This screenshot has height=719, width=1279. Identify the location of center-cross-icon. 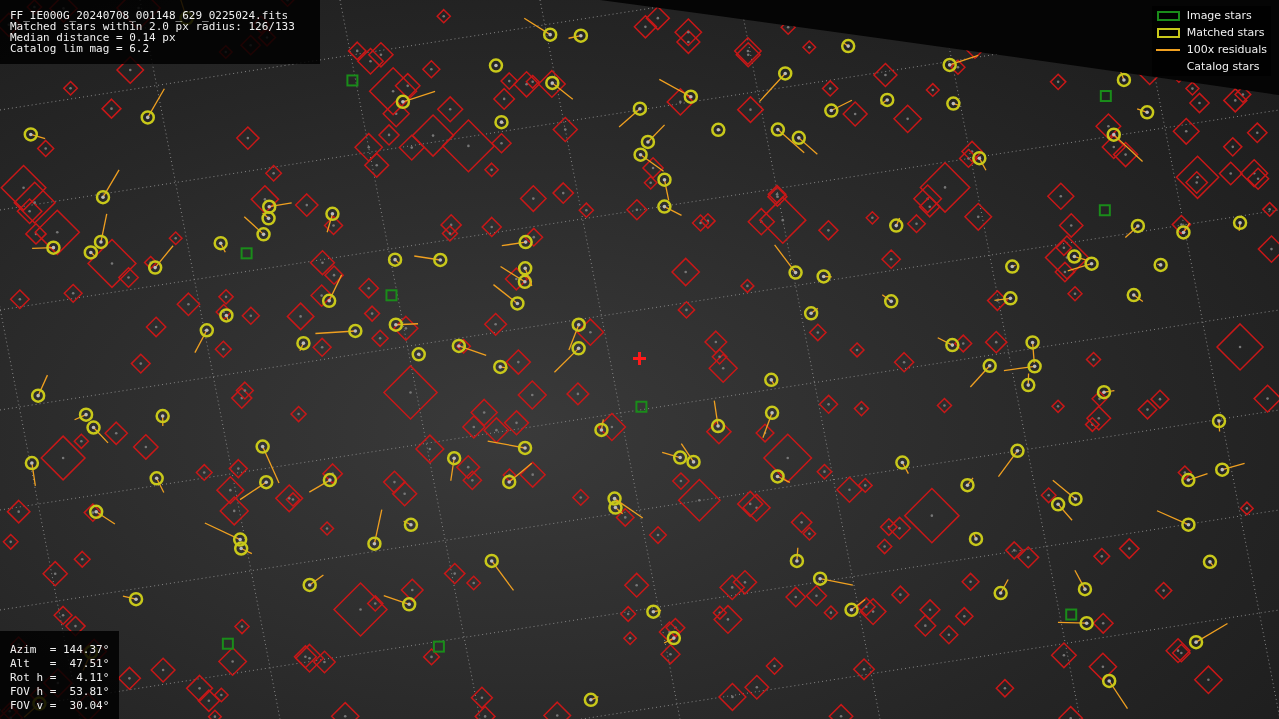
(639, 358).